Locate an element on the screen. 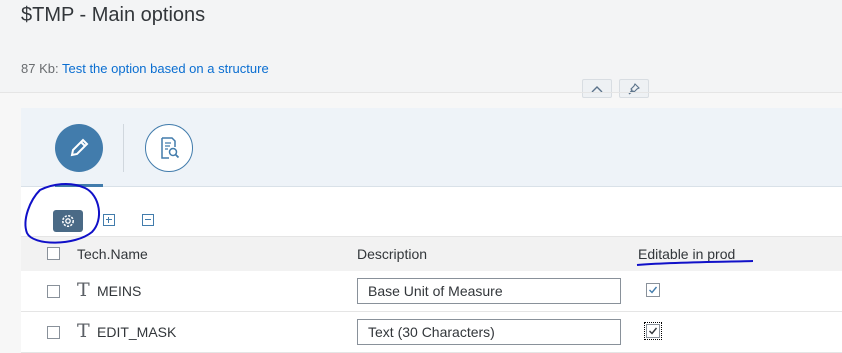 This screenshot has height=353, width=842. pin-header-button is located at coordinates (634, 88).